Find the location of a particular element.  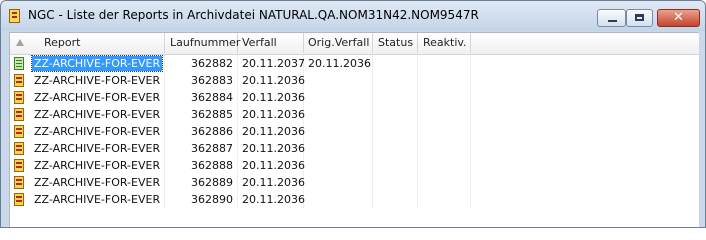

report-name-selected: ZZ-ARCHIVE-FOR-EVER is located at coordinates (97, 63).